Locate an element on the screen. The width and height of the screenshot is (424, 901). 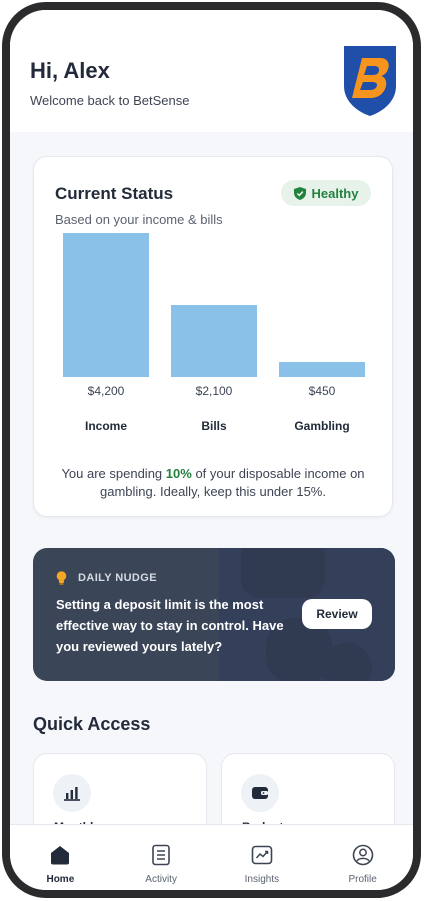
nav-label: Insights is located at coordinates (262, 879).